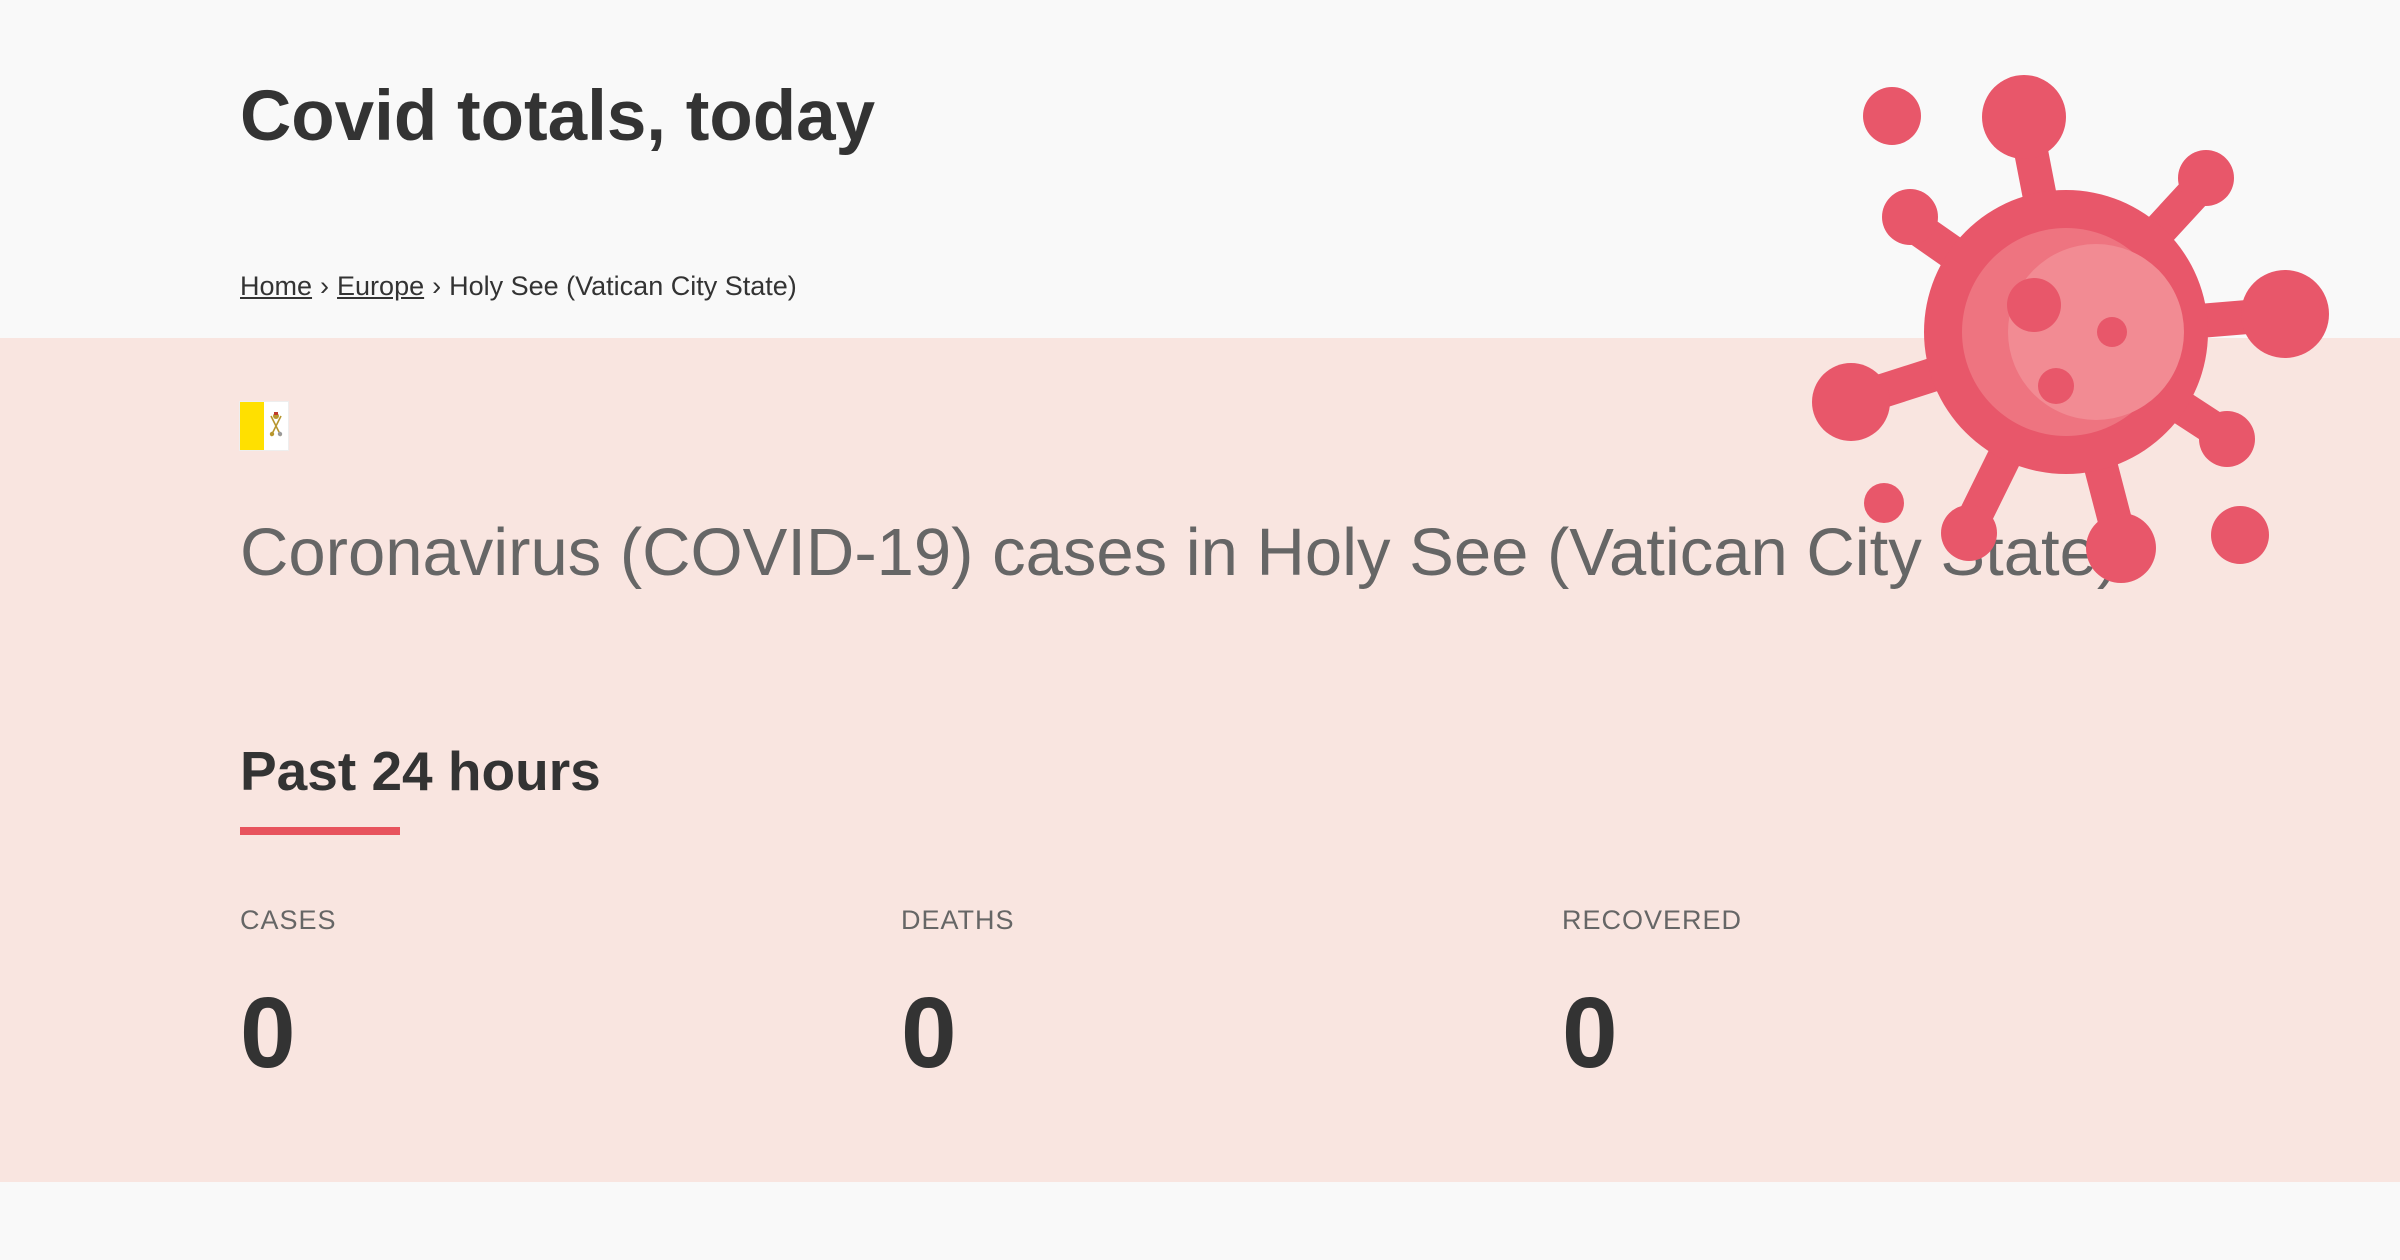 This screenshot has width=2400, height=1260. Describe the element at coordinates (623, 286) in the screenshot. I see `breadcrumb-current: Holy See (Vatican City State)` at that location.